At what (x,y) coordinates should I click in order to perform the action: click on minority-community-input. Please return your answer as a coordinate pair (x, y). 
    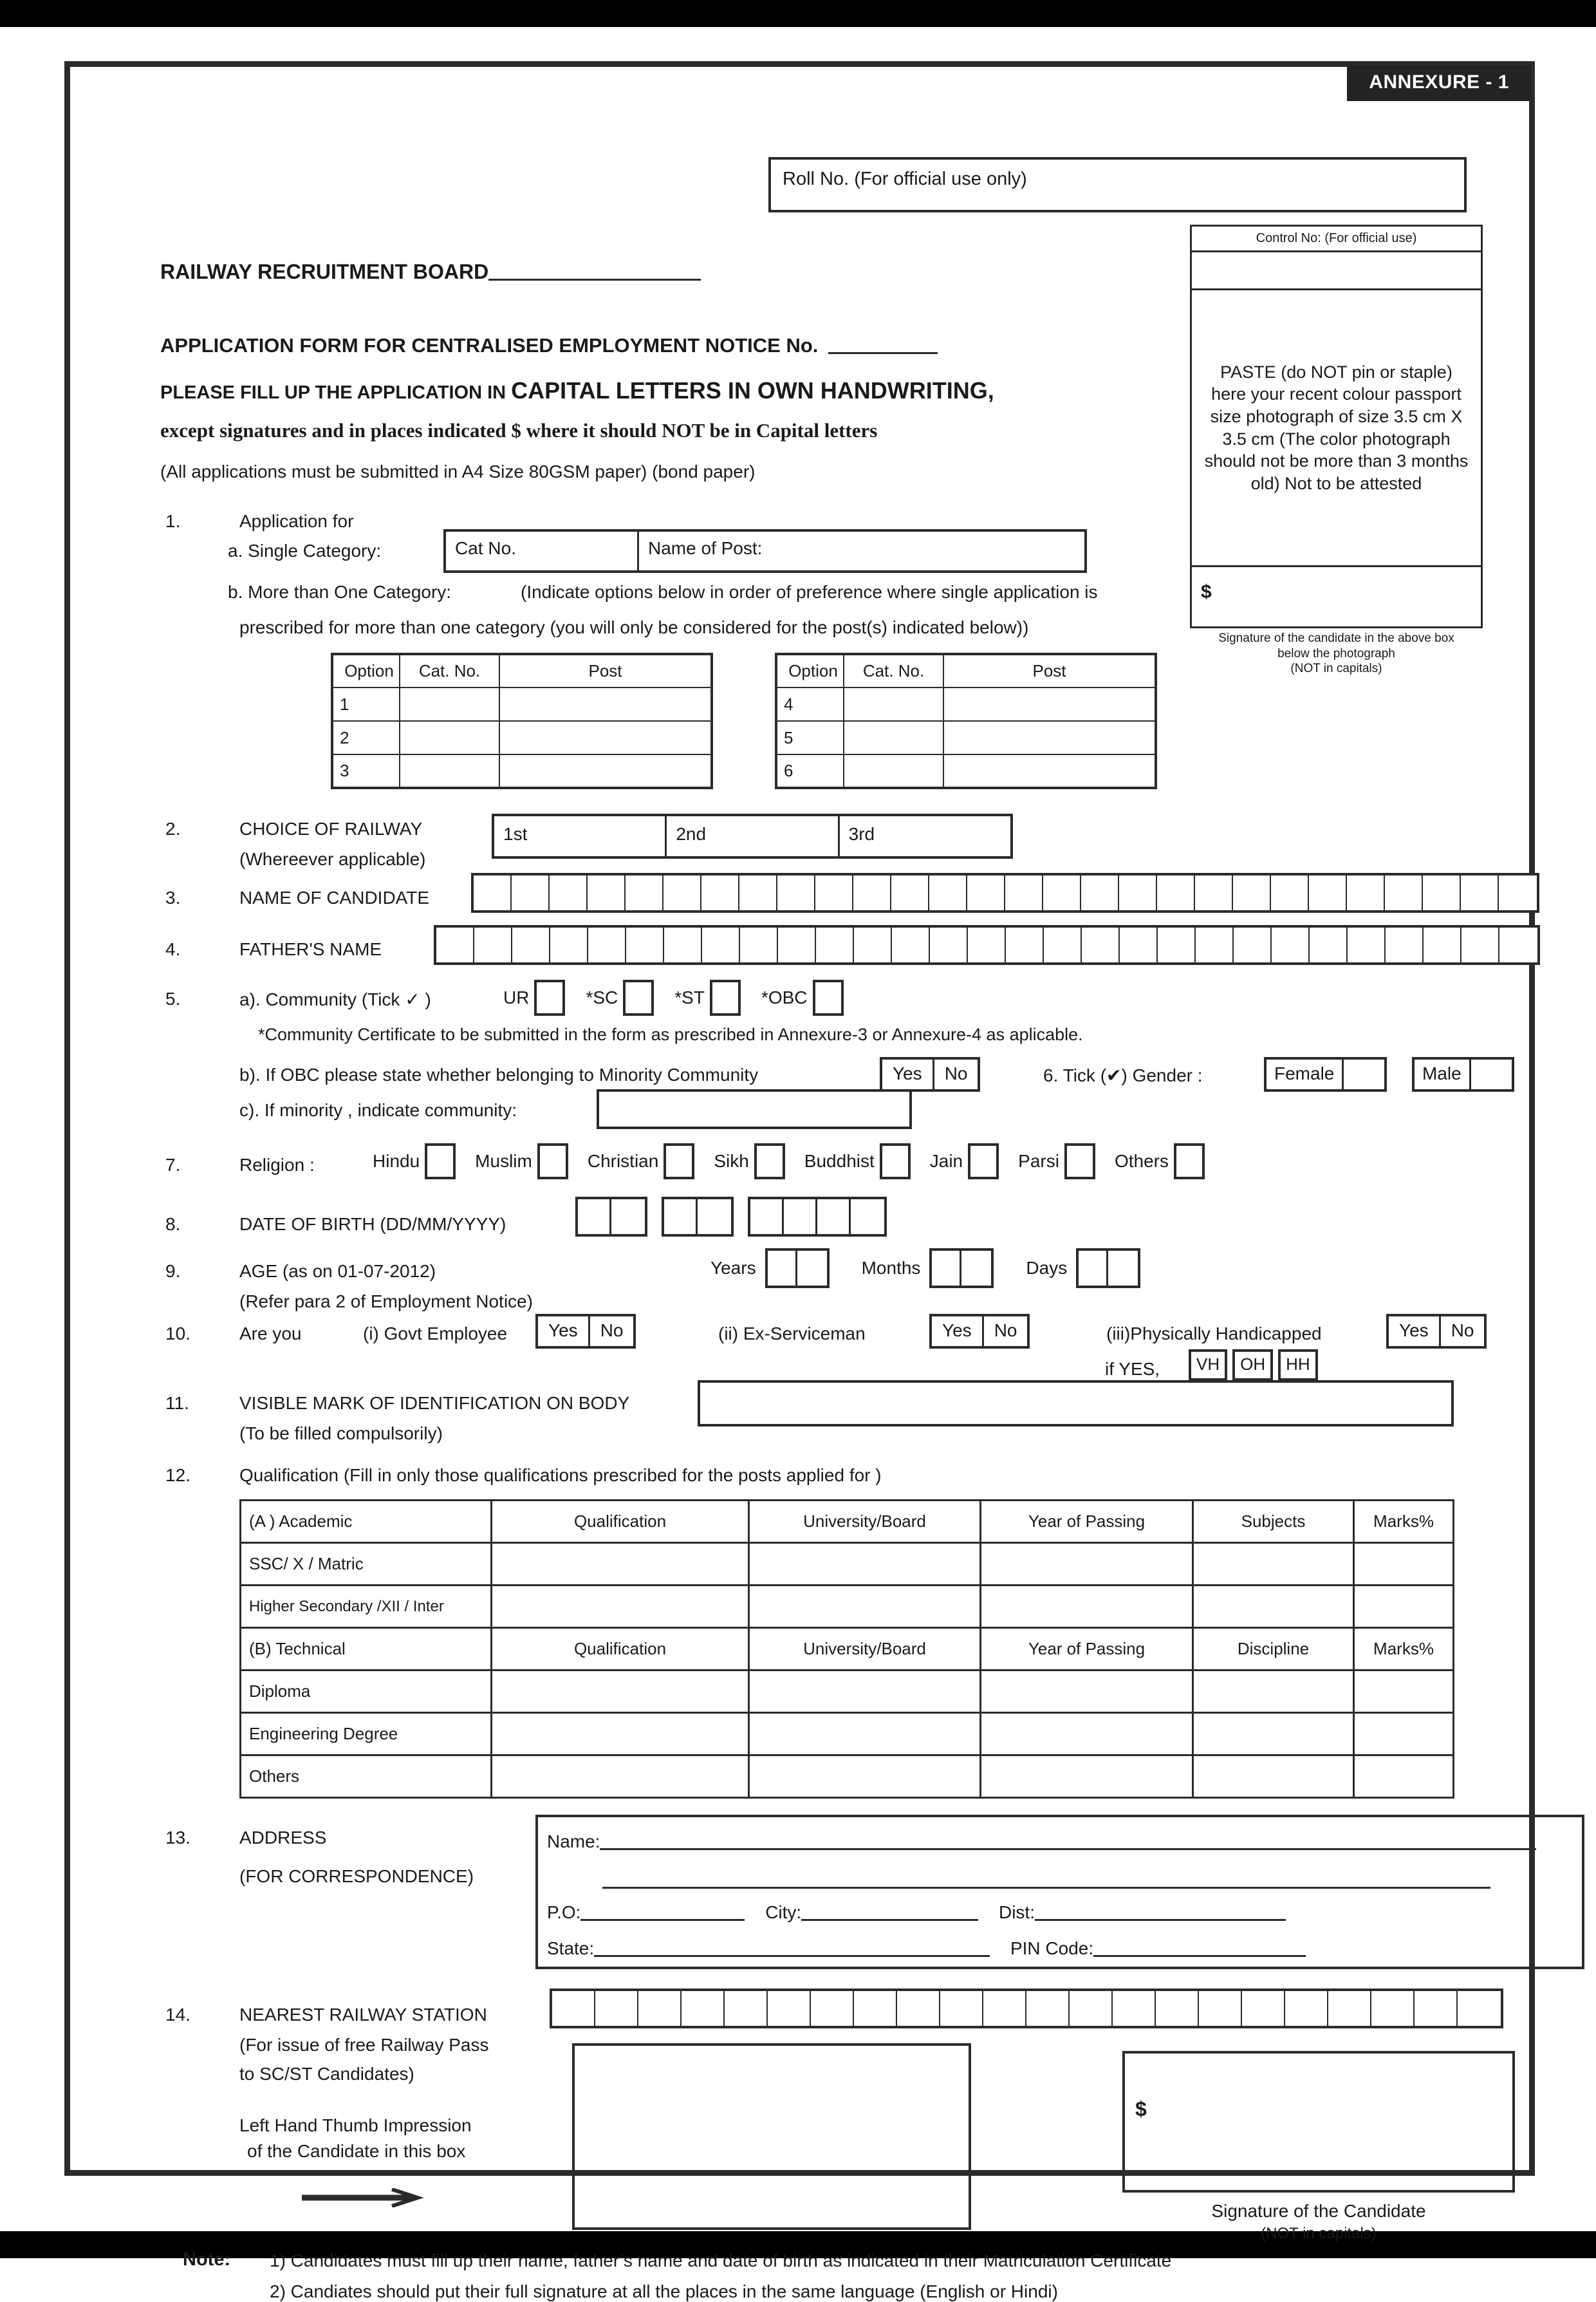
    Looking at the image, I should click on (754, 1109).